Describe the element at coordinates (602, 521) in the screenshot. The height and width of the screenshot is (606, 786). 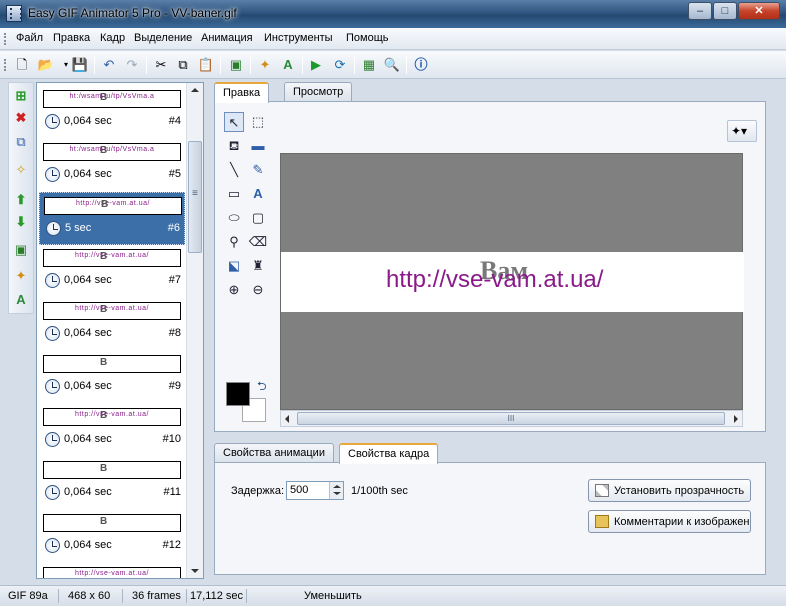
I see `folder-comment-icon` at that location.